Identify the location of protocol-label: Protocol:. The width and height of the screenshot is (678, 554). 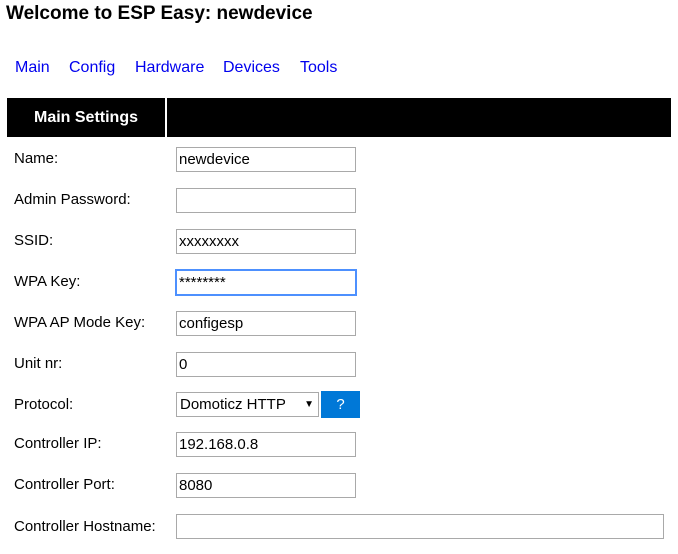
(44, 404).